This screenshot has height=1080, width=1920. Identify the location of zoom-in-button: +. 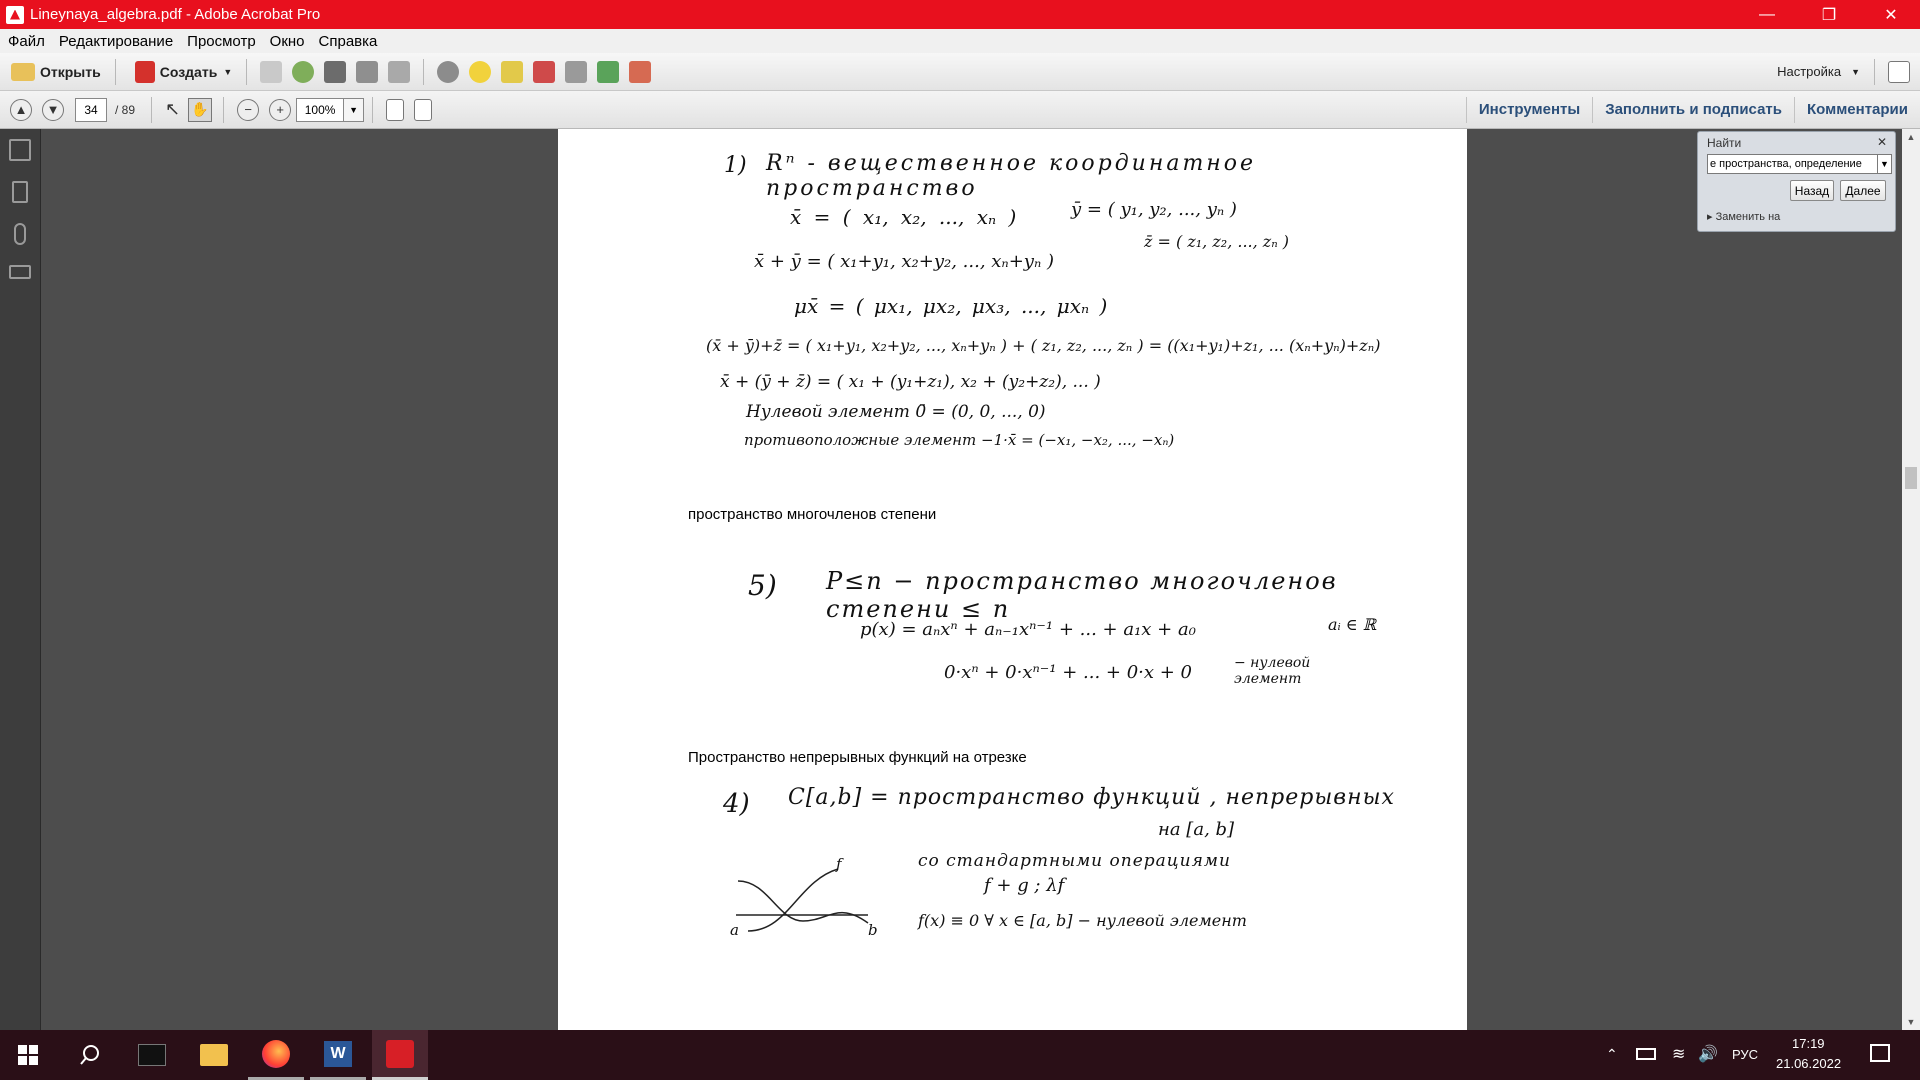
(280, 109).